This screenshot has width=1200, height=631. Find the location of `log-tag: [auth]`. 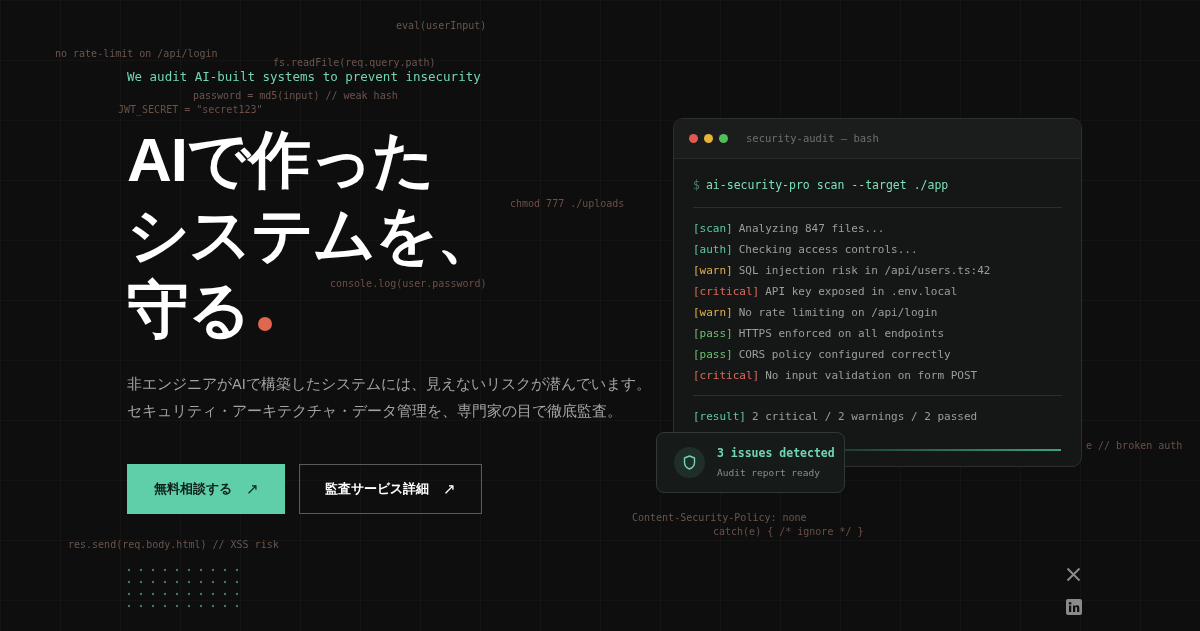

log-tag: [auth] is located at coordinates (713, 250).